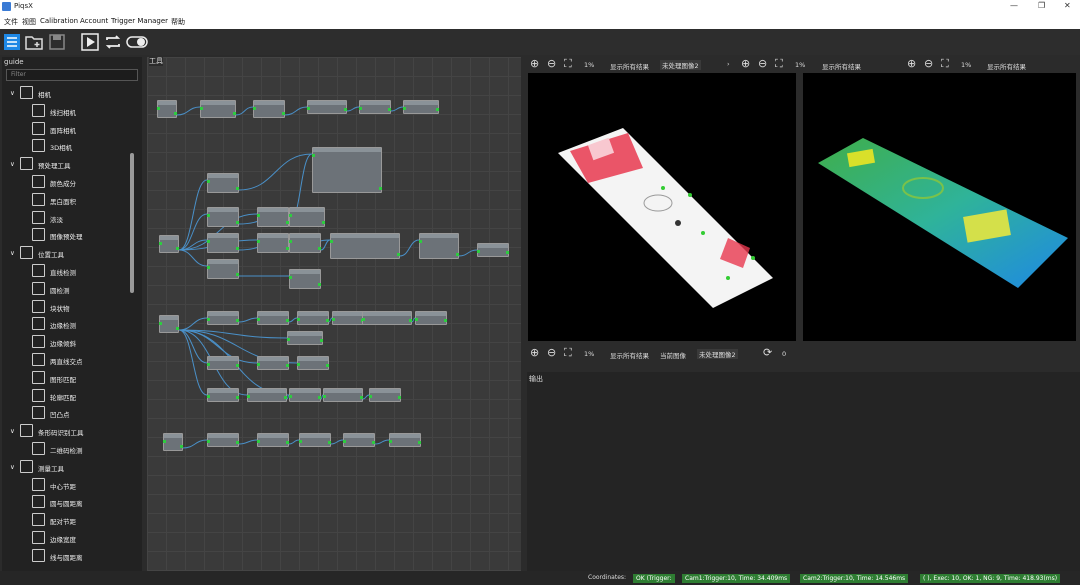 Image resolution: width=1080 pixels, height=585 pixels. Describe the element at coordinates (762, 63) in the screenshot. I see `zoom-out-icon-2: ⊖` at that location.